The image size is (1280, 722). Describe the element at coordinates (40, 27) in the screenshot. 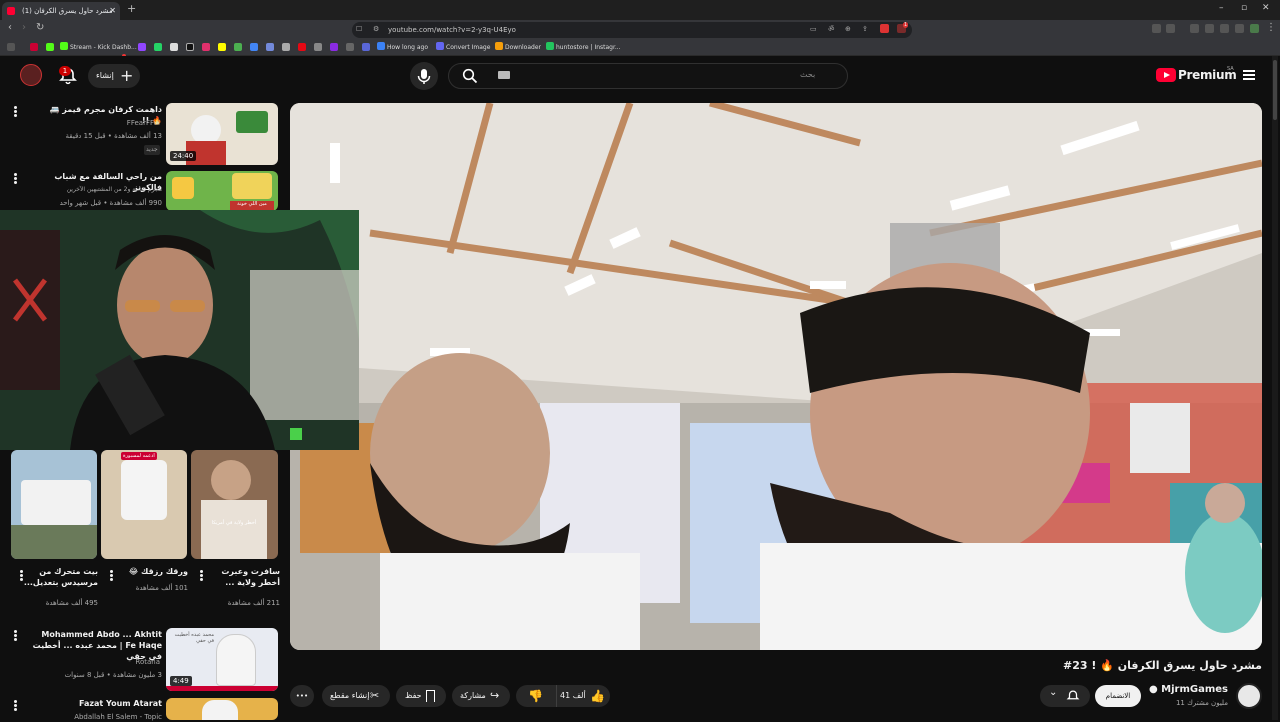

I see `reload-icon: ↻` at that location.